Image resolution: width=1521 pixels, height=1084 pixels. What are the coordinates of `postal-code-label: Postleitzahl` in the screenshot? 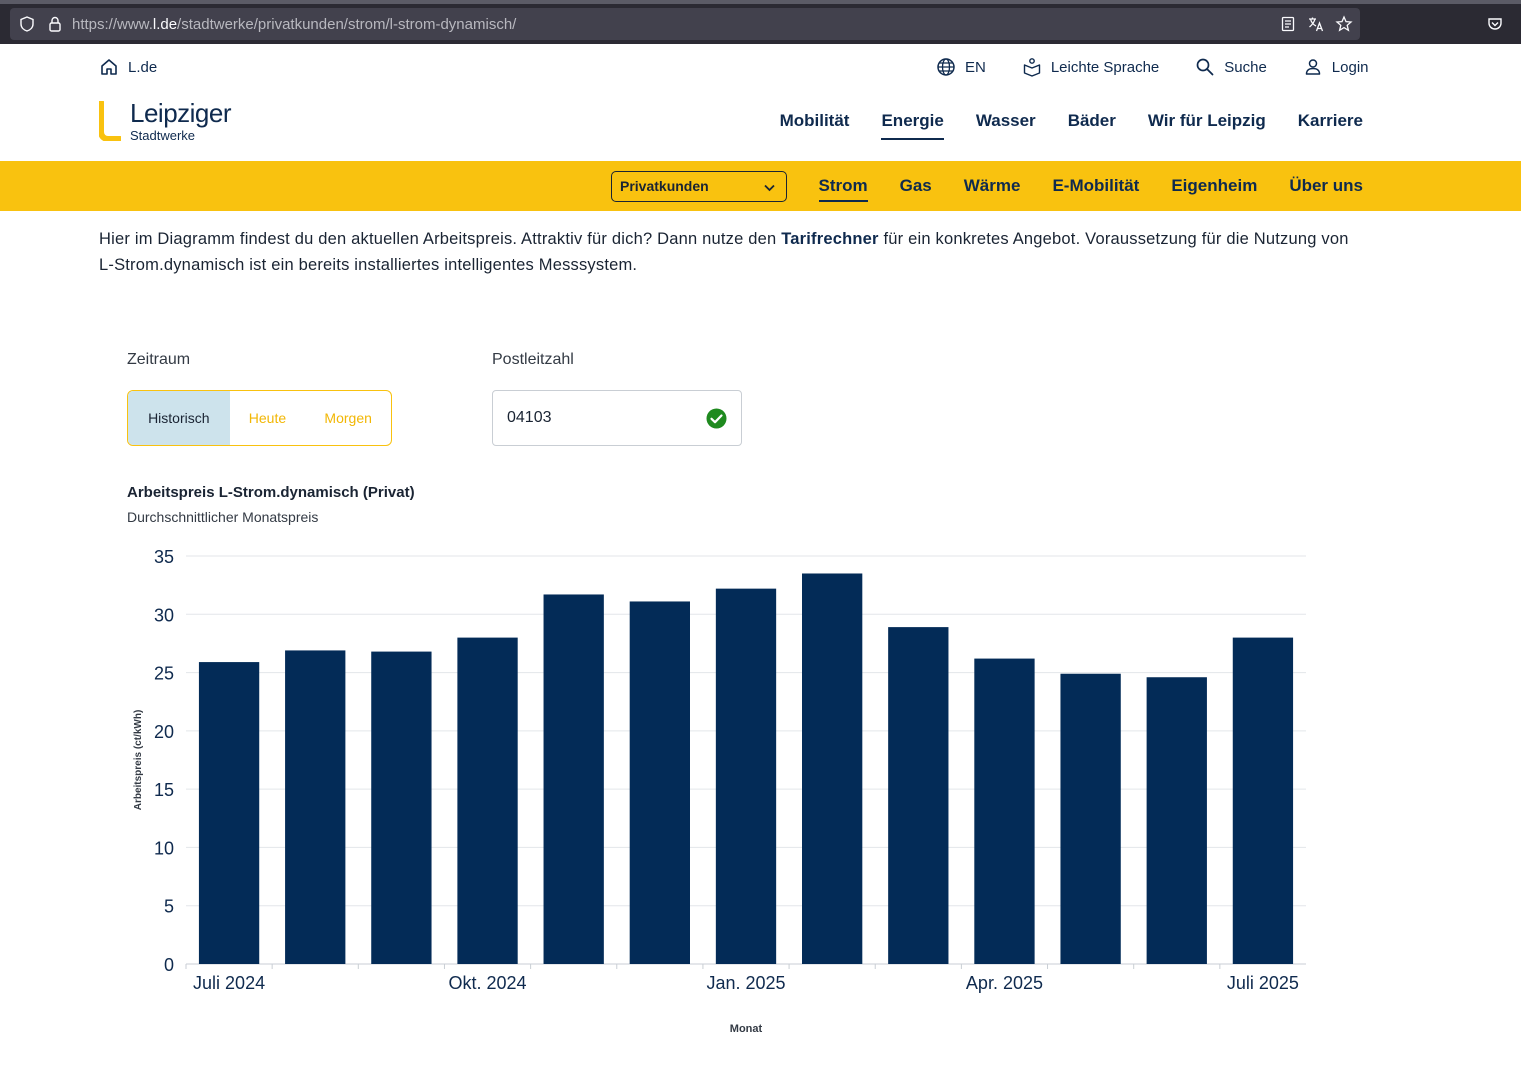 It's located at (533, 359).